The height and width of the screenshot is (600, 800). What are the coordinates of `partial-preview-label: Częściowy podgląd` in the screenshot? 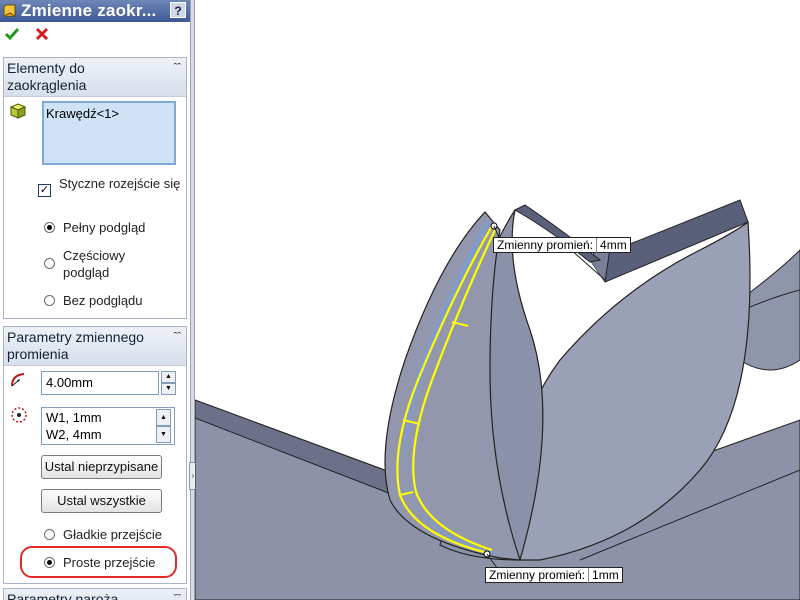 It's located at (94, 264).